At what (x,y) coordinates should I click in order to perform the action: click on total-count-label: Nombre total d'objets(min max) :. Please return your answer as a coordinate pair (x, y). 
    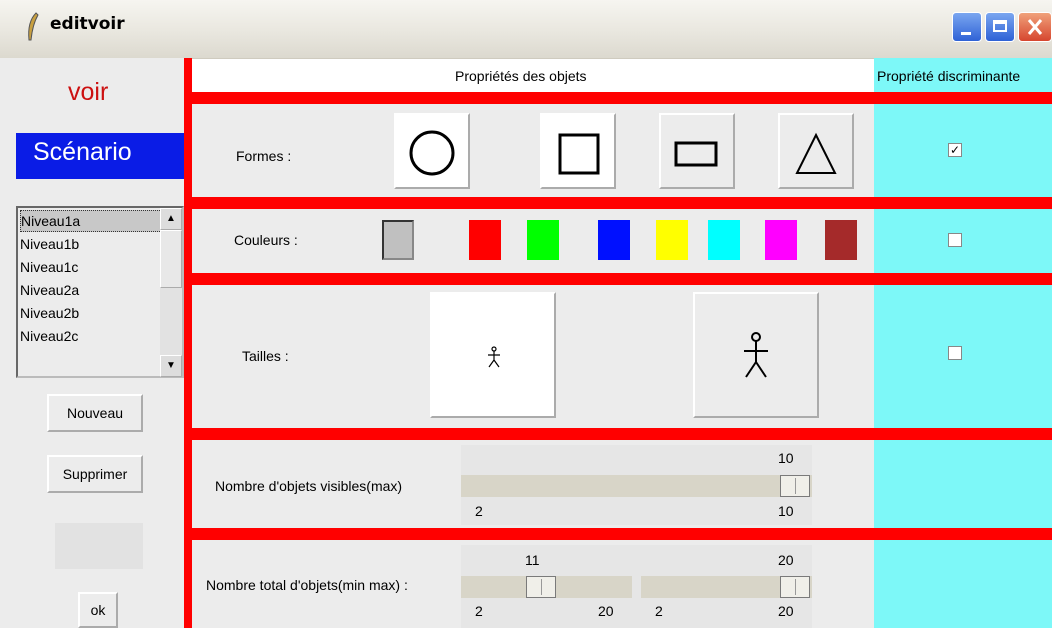
    Looking at the image, I should click on (307, 585).